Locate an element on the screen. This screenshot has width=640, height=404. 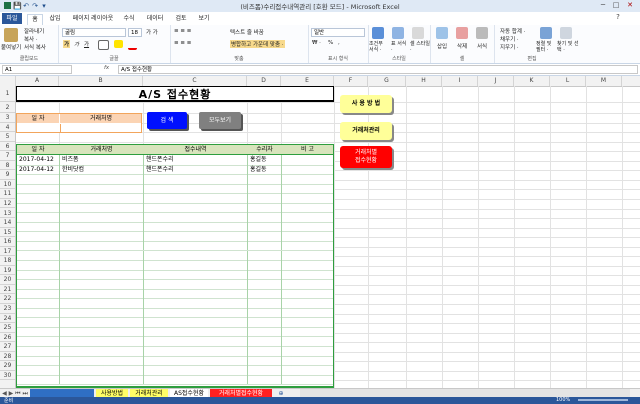
row-header: 10 is located at coordinates (7, 185).